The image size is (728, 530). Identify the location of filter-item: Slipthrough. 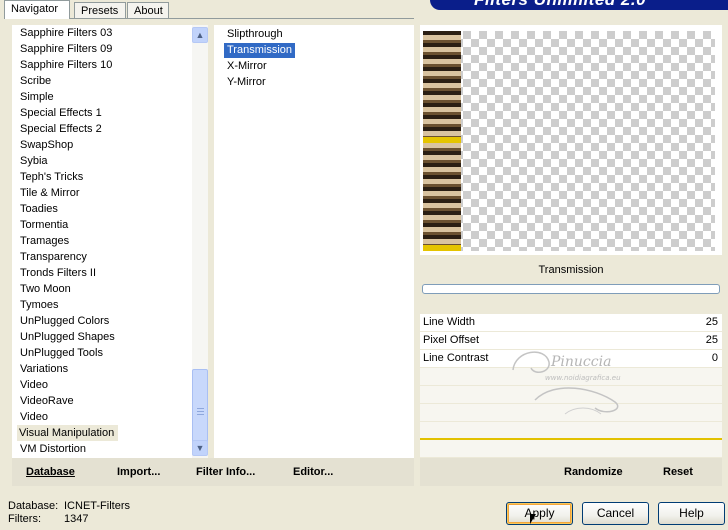
(255, 34).